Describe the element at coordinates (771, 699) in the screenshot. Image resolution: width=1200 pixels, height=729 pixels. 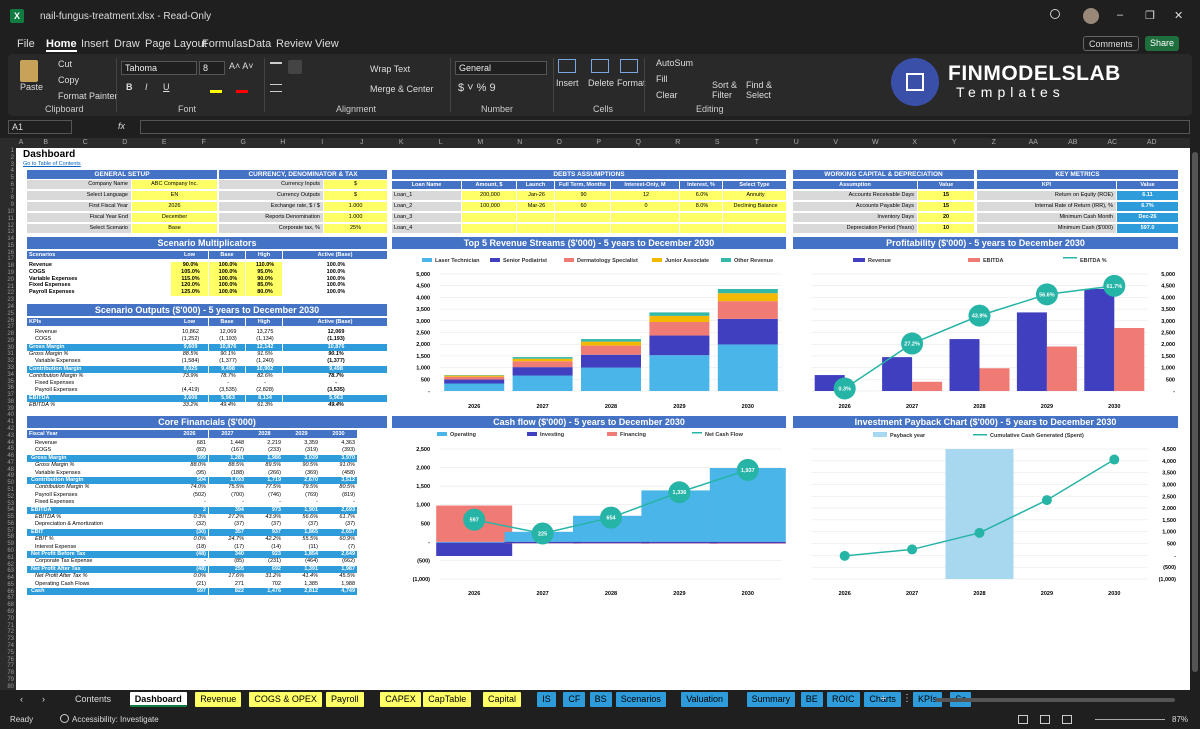
I see `sheet-tab-summary: Summary` at that location.